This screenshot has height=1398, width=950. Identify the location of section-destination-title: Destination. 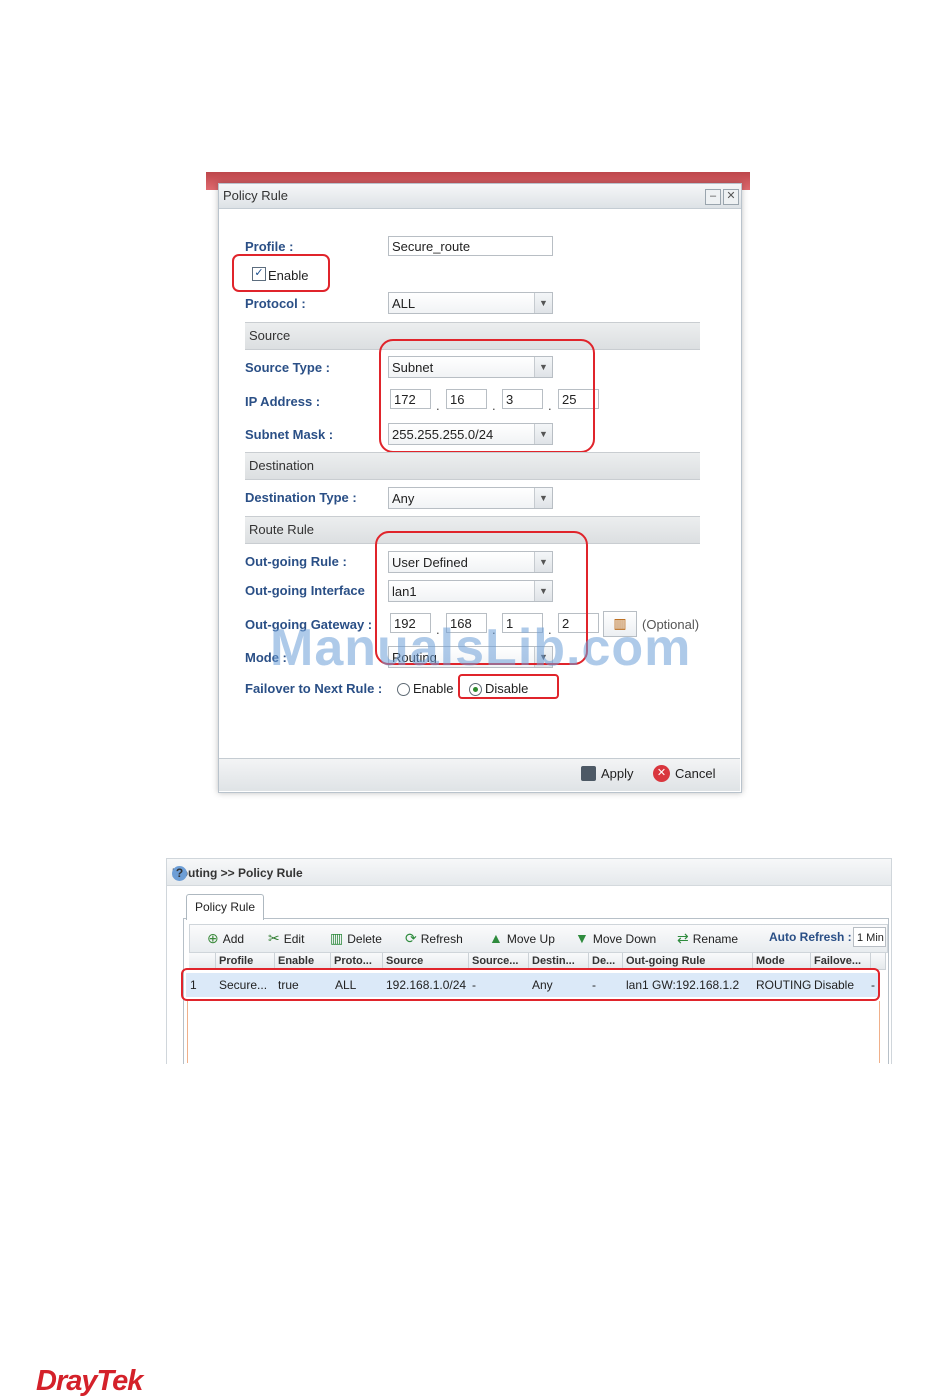
(282, 465).